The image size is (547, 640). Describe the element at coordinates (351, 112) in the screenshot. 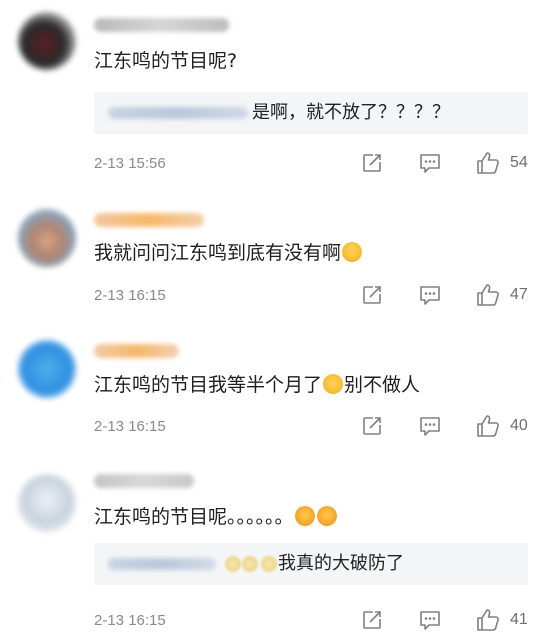

I see `reply-text: 是啊，就不放了？？？？` at that location.